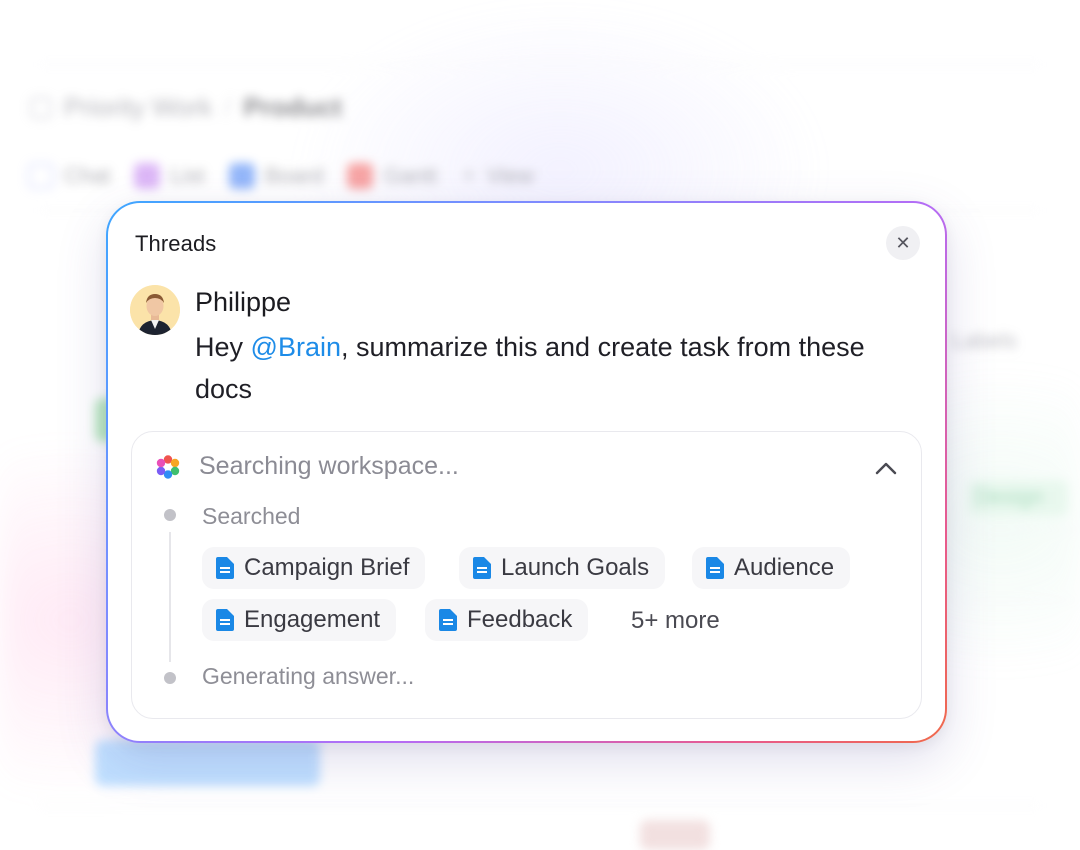 This screenshot has height=850, width=1080. I want to click on tab-board: Board, so click(276, 175).